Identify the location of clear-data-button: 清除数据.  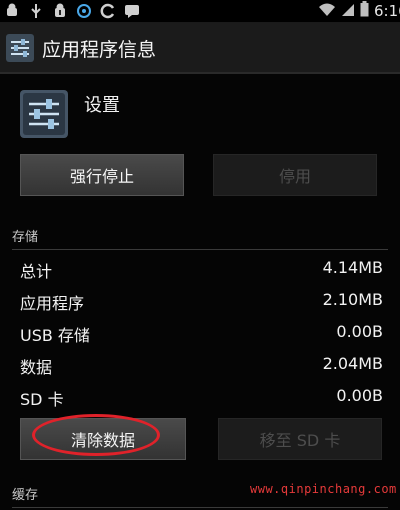
(103, 439).